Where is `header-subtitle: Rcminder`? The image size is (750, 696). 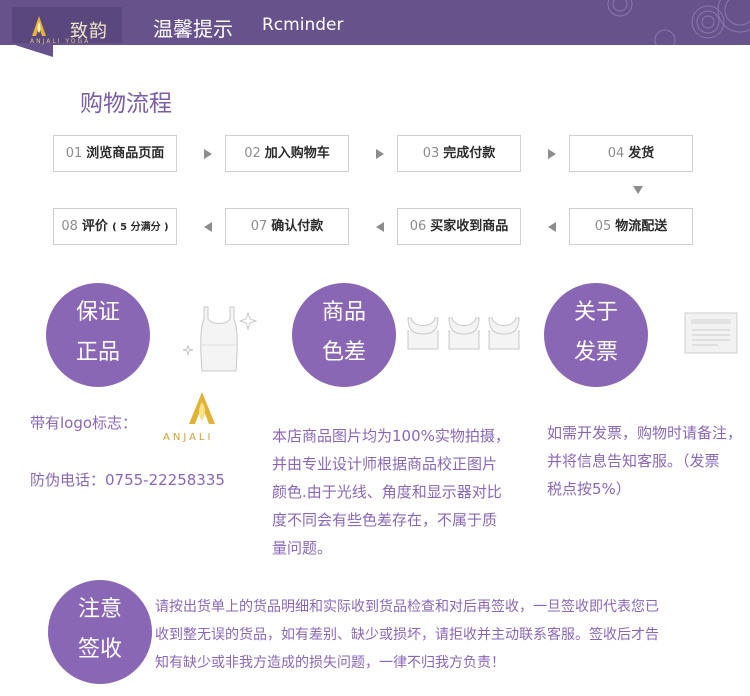
header-subtitle: Rcminder is located at coordinates (303, 25).